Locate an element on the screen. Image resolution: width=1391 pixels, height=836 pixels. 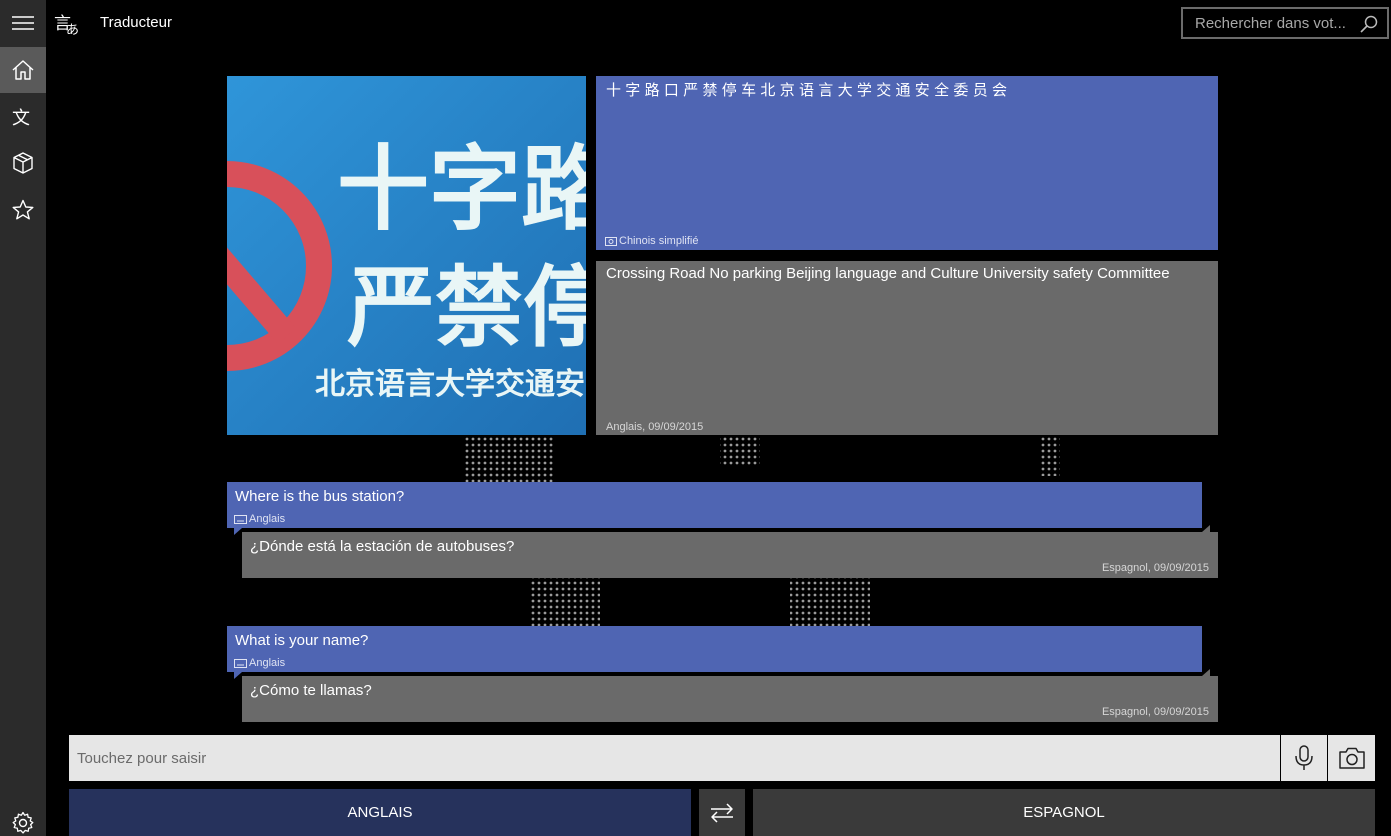
svg-text: 文 is located at coordinates (21, 118).